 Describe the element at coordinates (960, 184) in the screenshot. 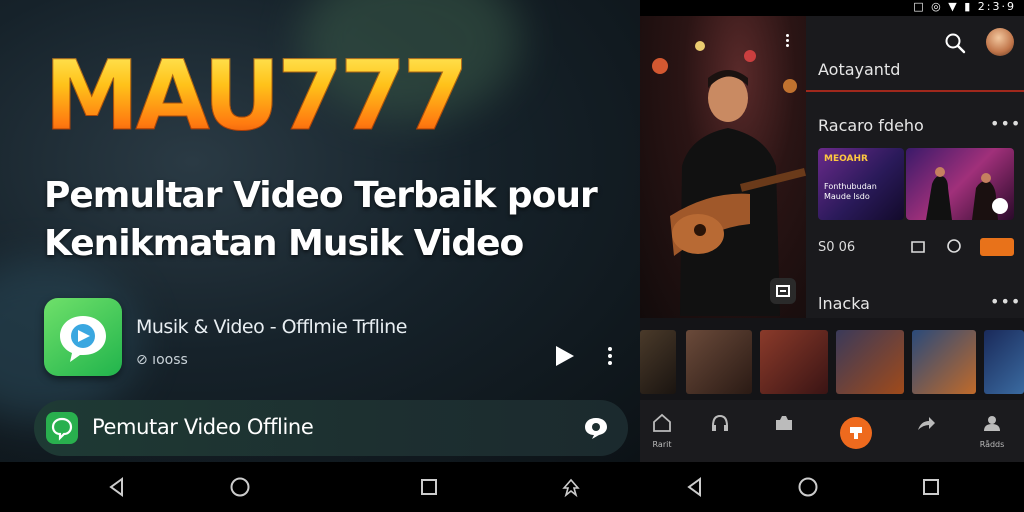

I see `video-thumbnail` at that location.